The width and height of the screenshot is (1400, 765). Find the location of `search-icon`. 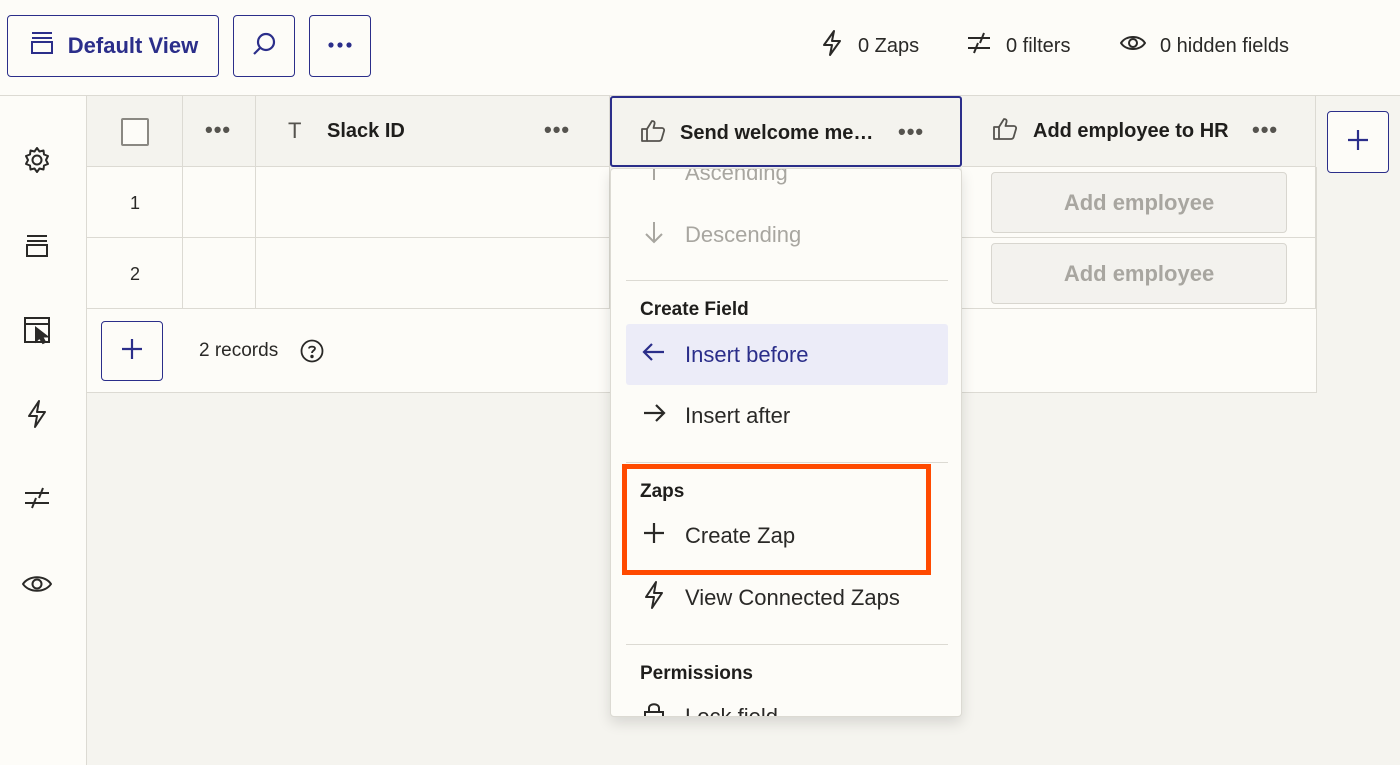

search-icon is located at coordinates (264, 46).